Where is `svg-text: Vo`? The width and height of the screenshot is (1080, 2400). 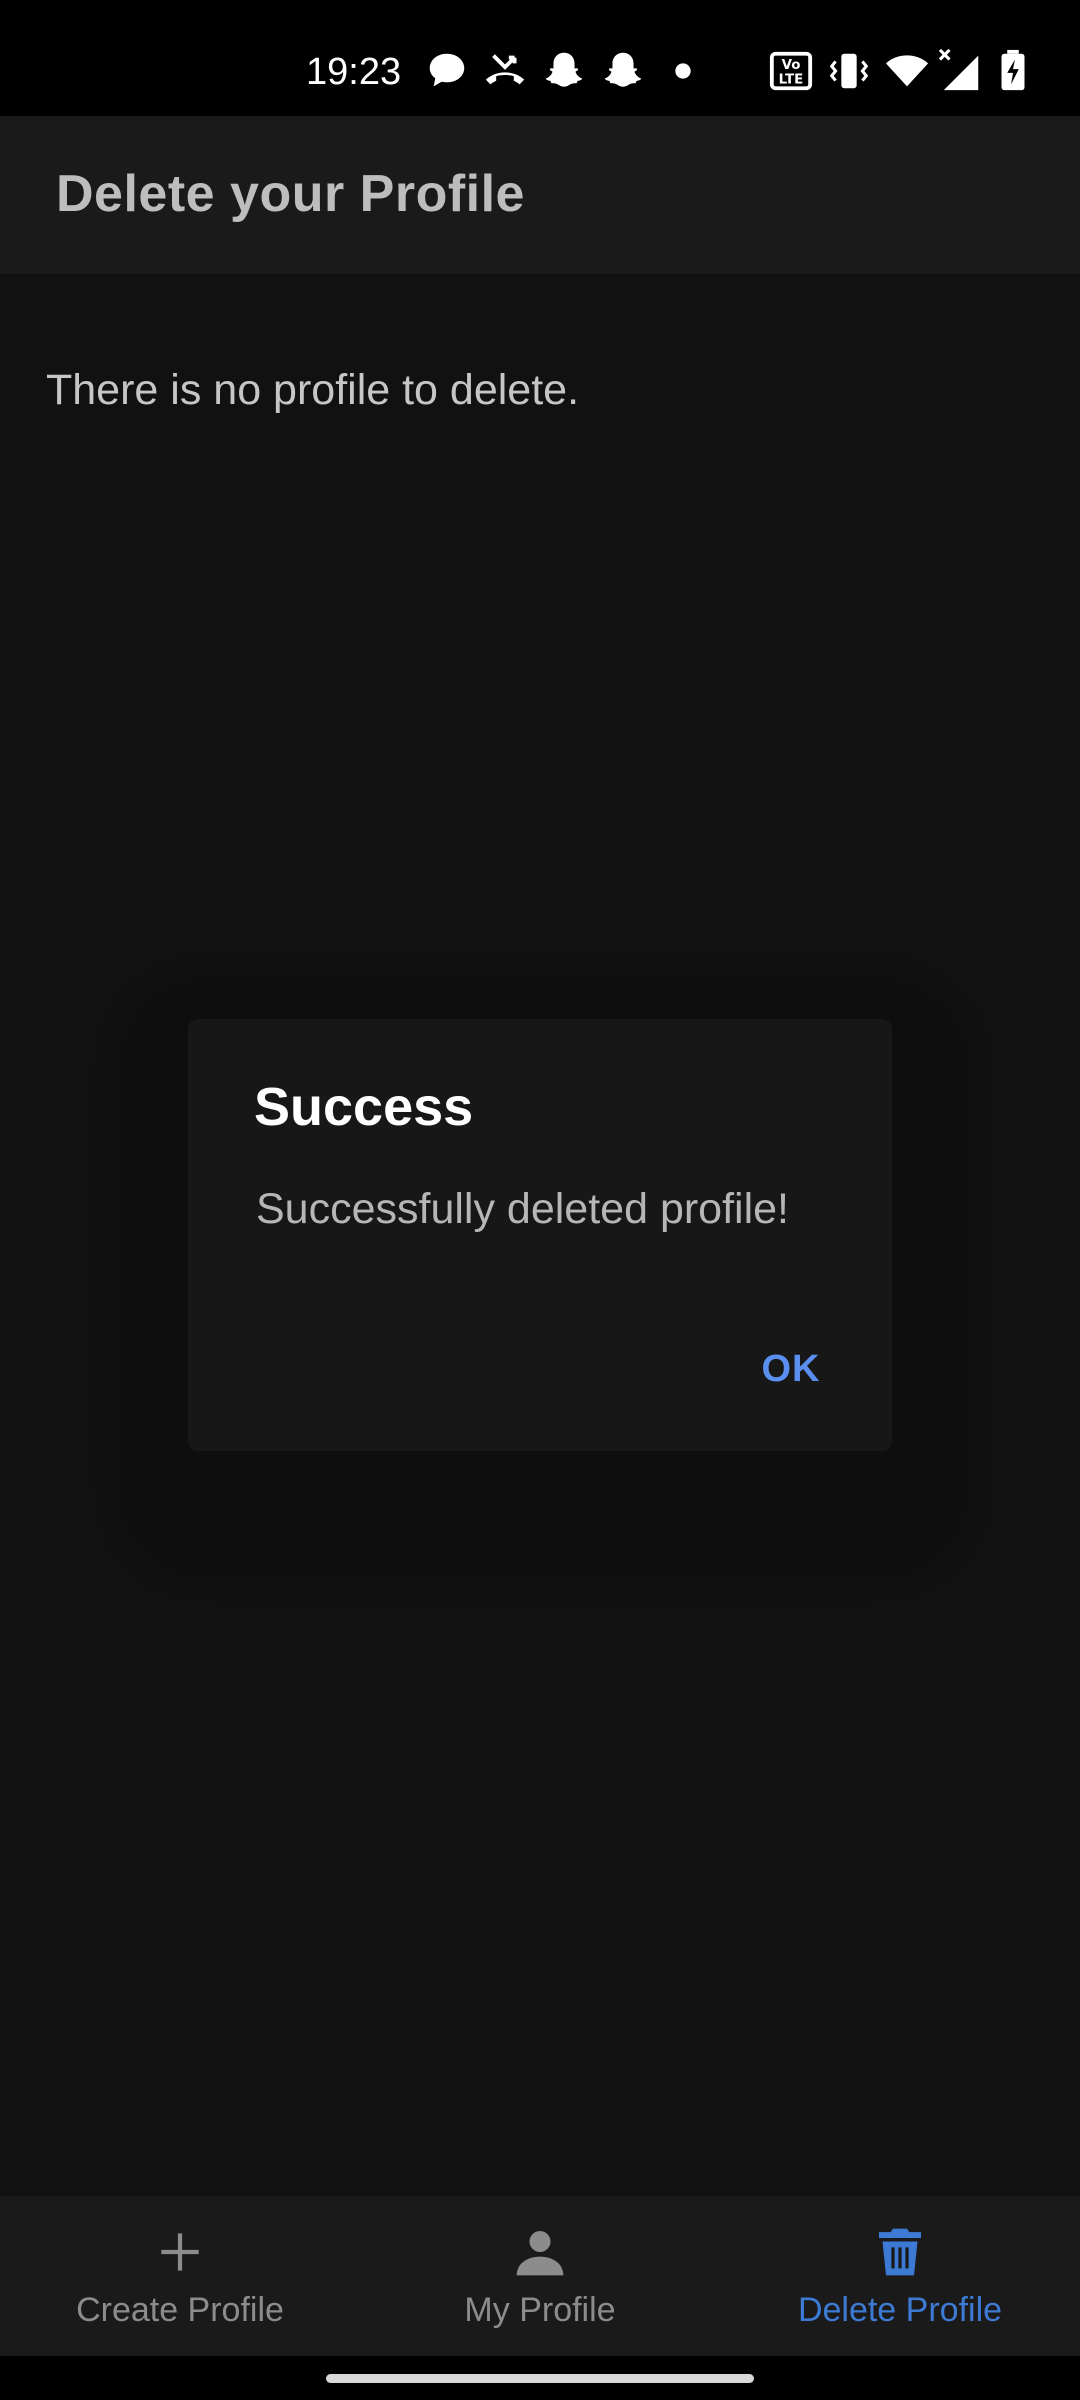
svg-text: Vo is located at coordinates (791, 65).